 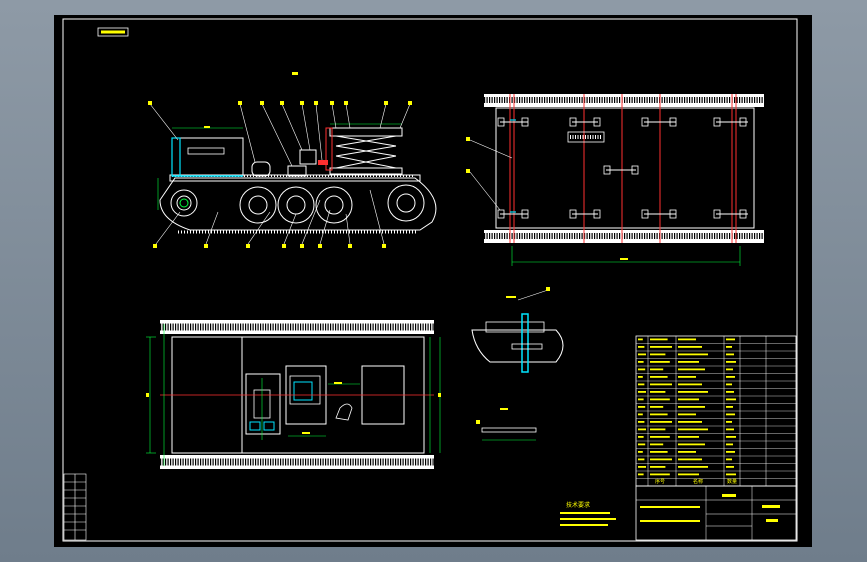 What do you see at coordinates (660, 481) in the screenshot?
I see `title-block-label-1: 序号` at bounding box center [660, 481].